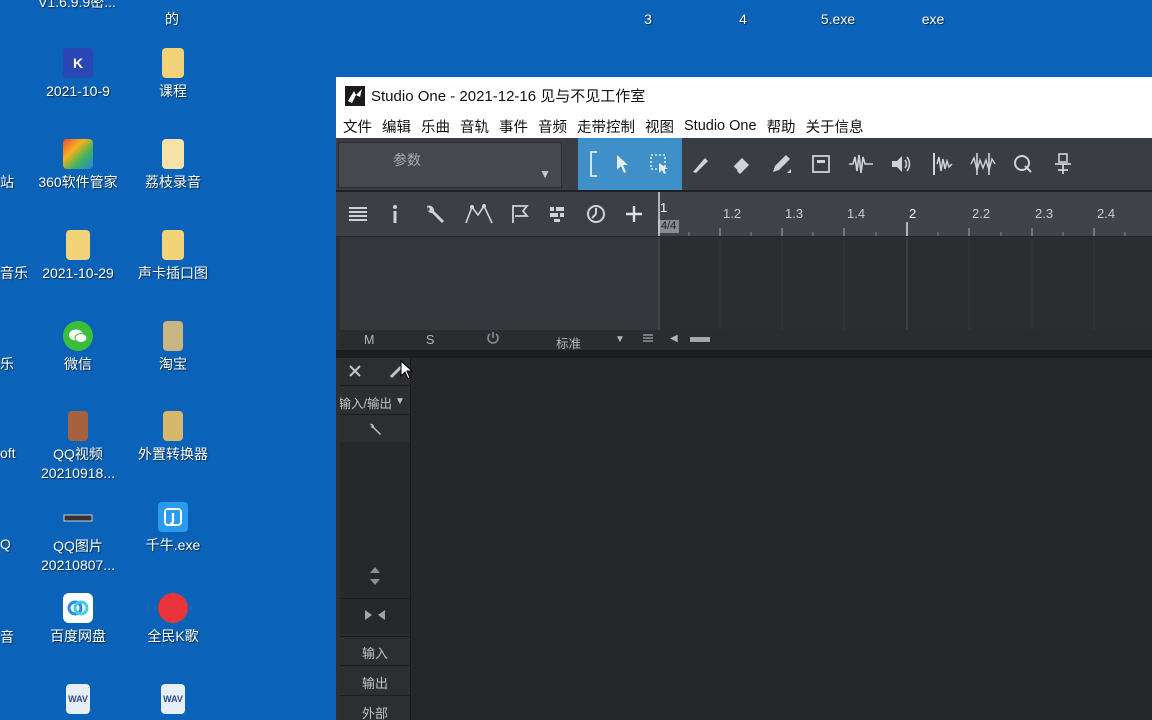  Describe the element at coordinates (355, 373) in the screenshot. I see `close-icon` at that location.